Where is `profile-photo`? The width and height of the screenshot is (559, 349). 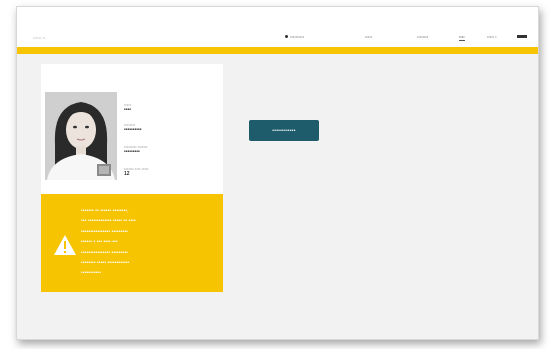 profile-photo is located at coordinates (81, 136).